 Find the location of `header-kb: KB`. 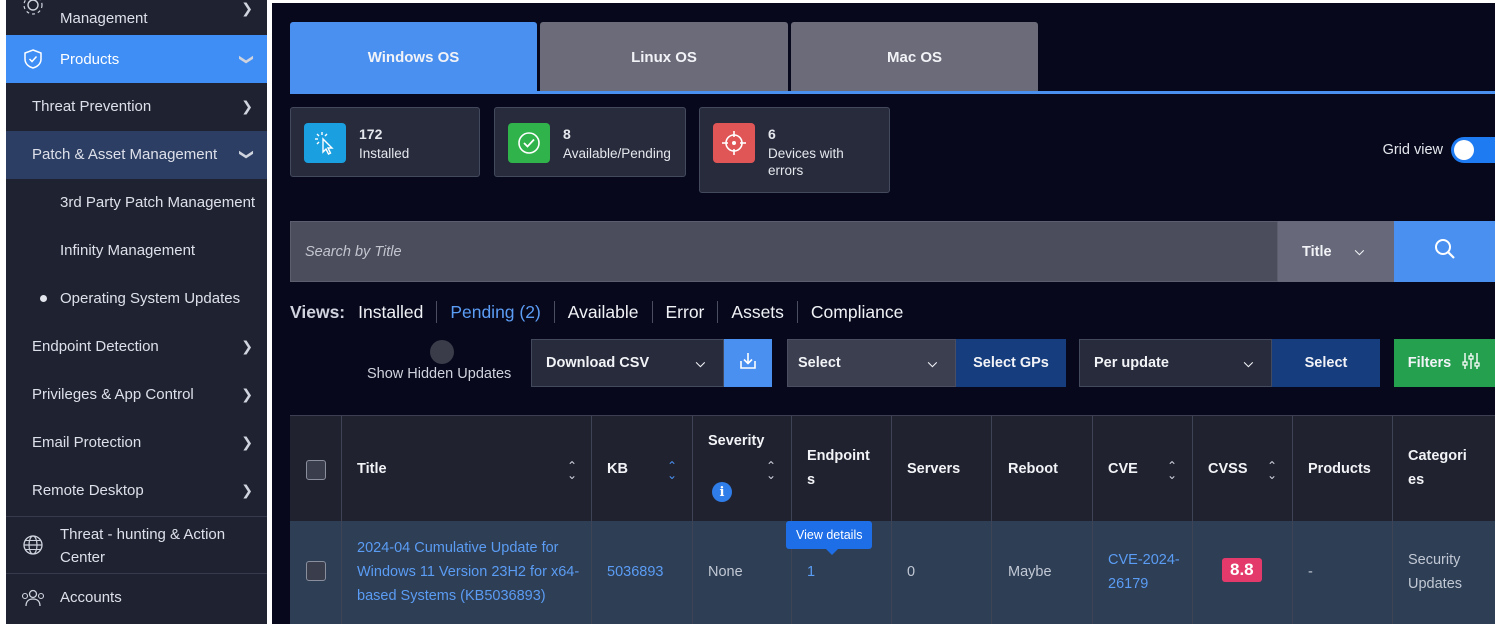

header-kb: KB is located at coordinates (617, 469).